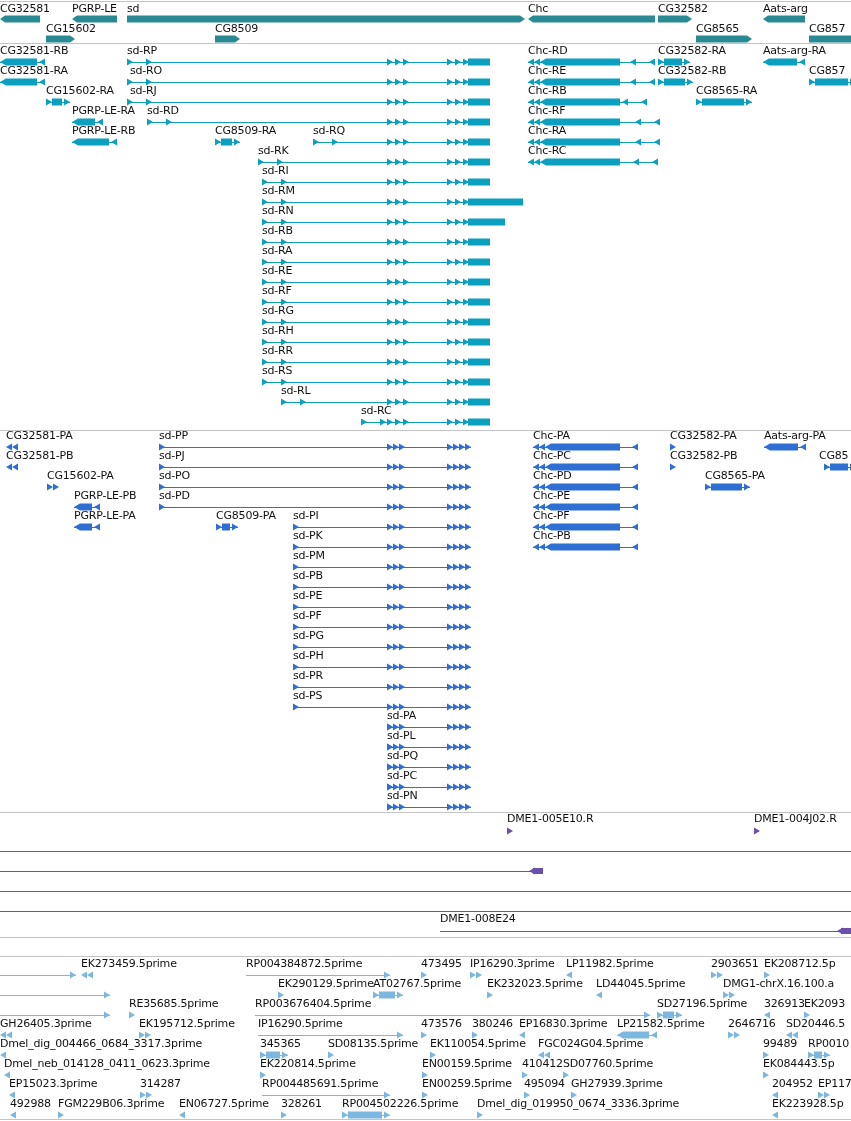 The image size is (851, 1121). What do you see at coordinates (829, 1043) in the screenshot?
I see `feature-label: RP0010` at bounding box center [829, 1043].